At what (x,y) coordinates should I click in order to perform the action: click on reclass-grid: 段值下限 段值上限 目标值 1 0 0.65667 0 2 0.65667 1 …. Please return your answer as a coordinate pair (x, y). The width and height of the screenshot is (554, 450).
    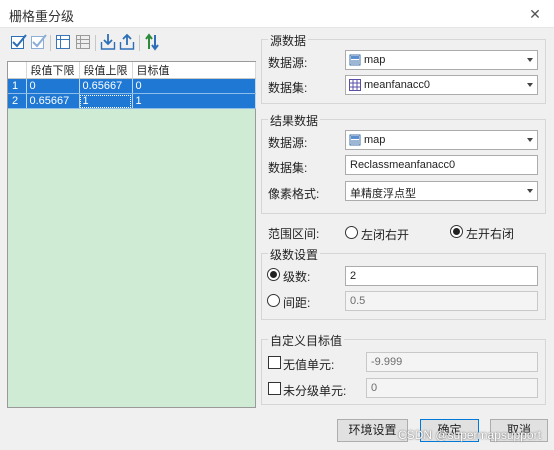
    Looking at the image, I should click on (132, 85).